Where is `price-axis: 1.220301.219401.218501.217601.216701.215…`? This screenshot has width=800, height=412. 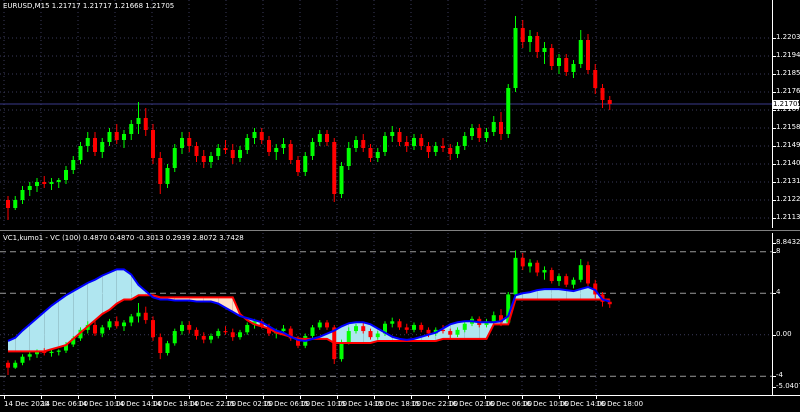 price-axis: 1.220301.219401.218501.217601.216701.215… is located at coordinates (786, 114).